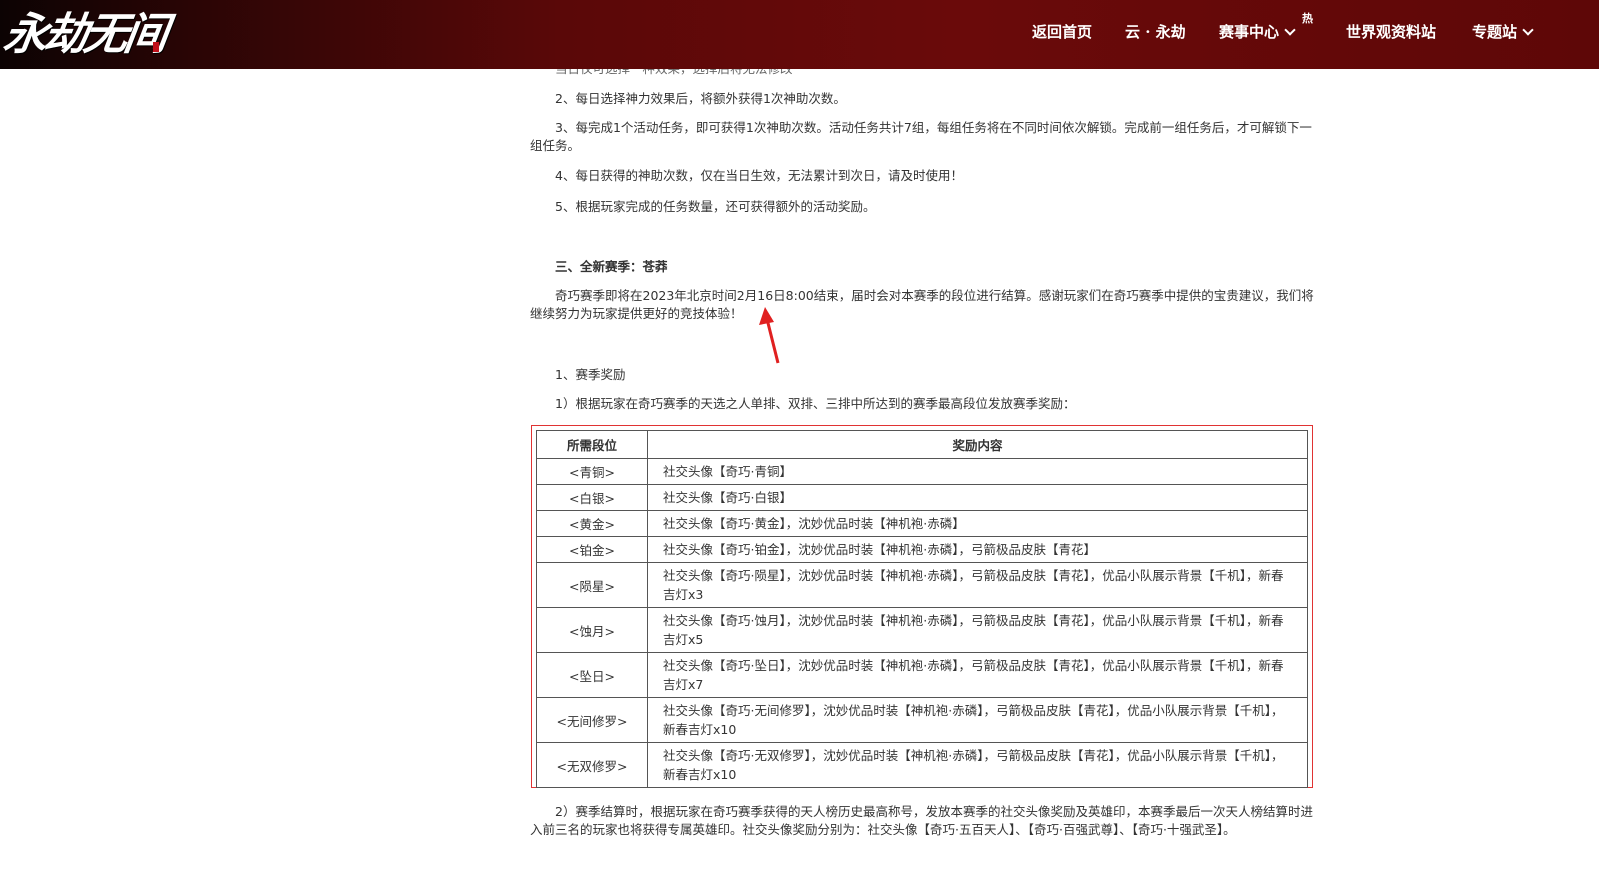  What do you see at coordinates (1495, 32) in the screenshot?
I see `nav-special-label: 专题站` at bounding box center [1495, 32].